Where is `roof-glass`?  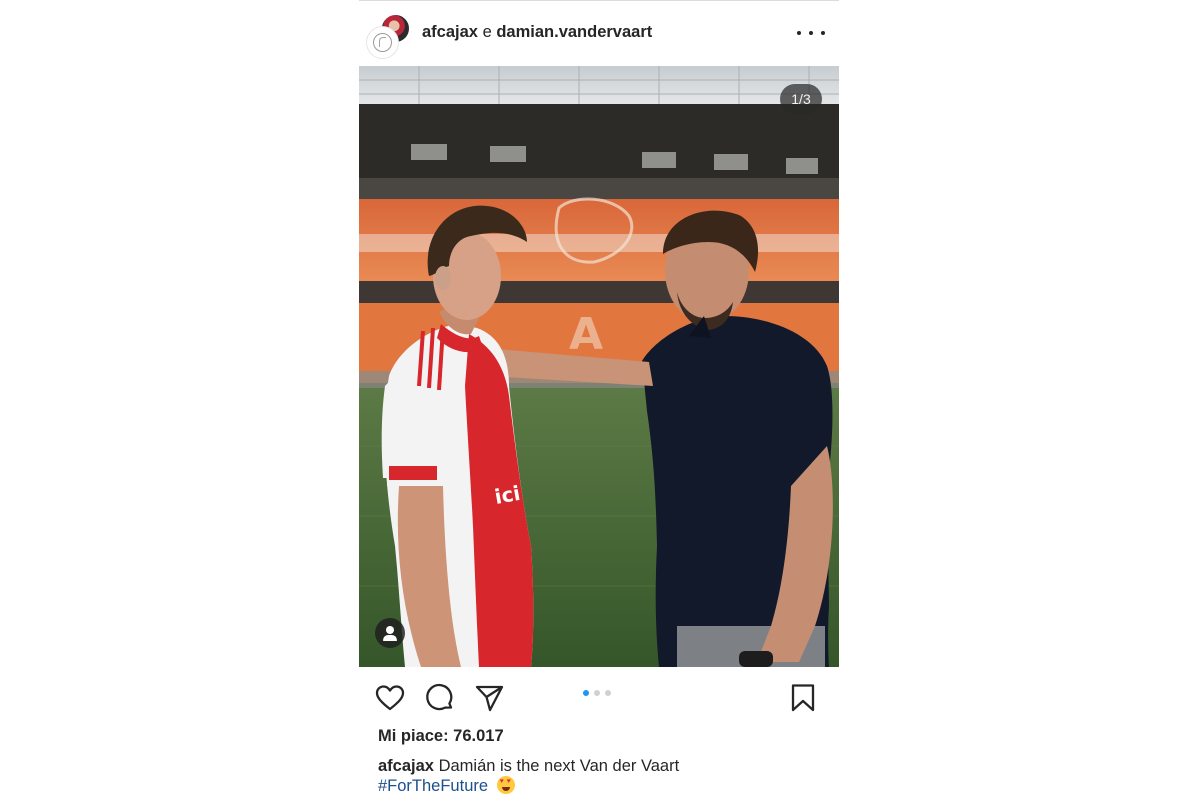
roof-glass is located at coordinates (599, 86).